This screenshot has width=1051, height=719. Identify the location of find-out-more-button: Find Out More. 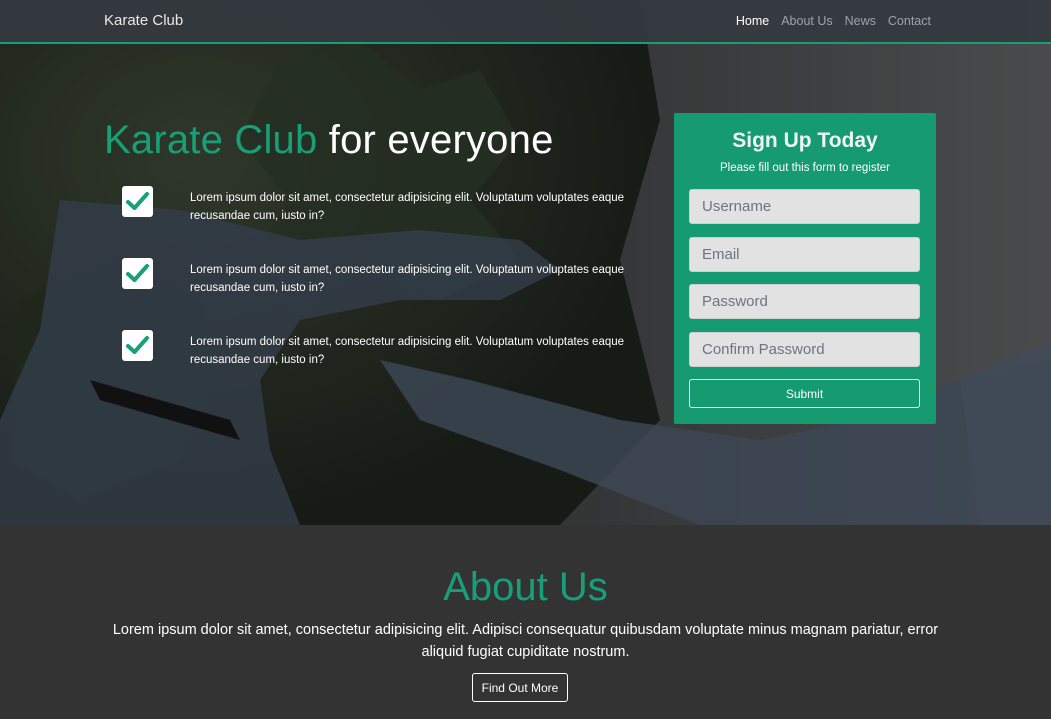
(520, 687).